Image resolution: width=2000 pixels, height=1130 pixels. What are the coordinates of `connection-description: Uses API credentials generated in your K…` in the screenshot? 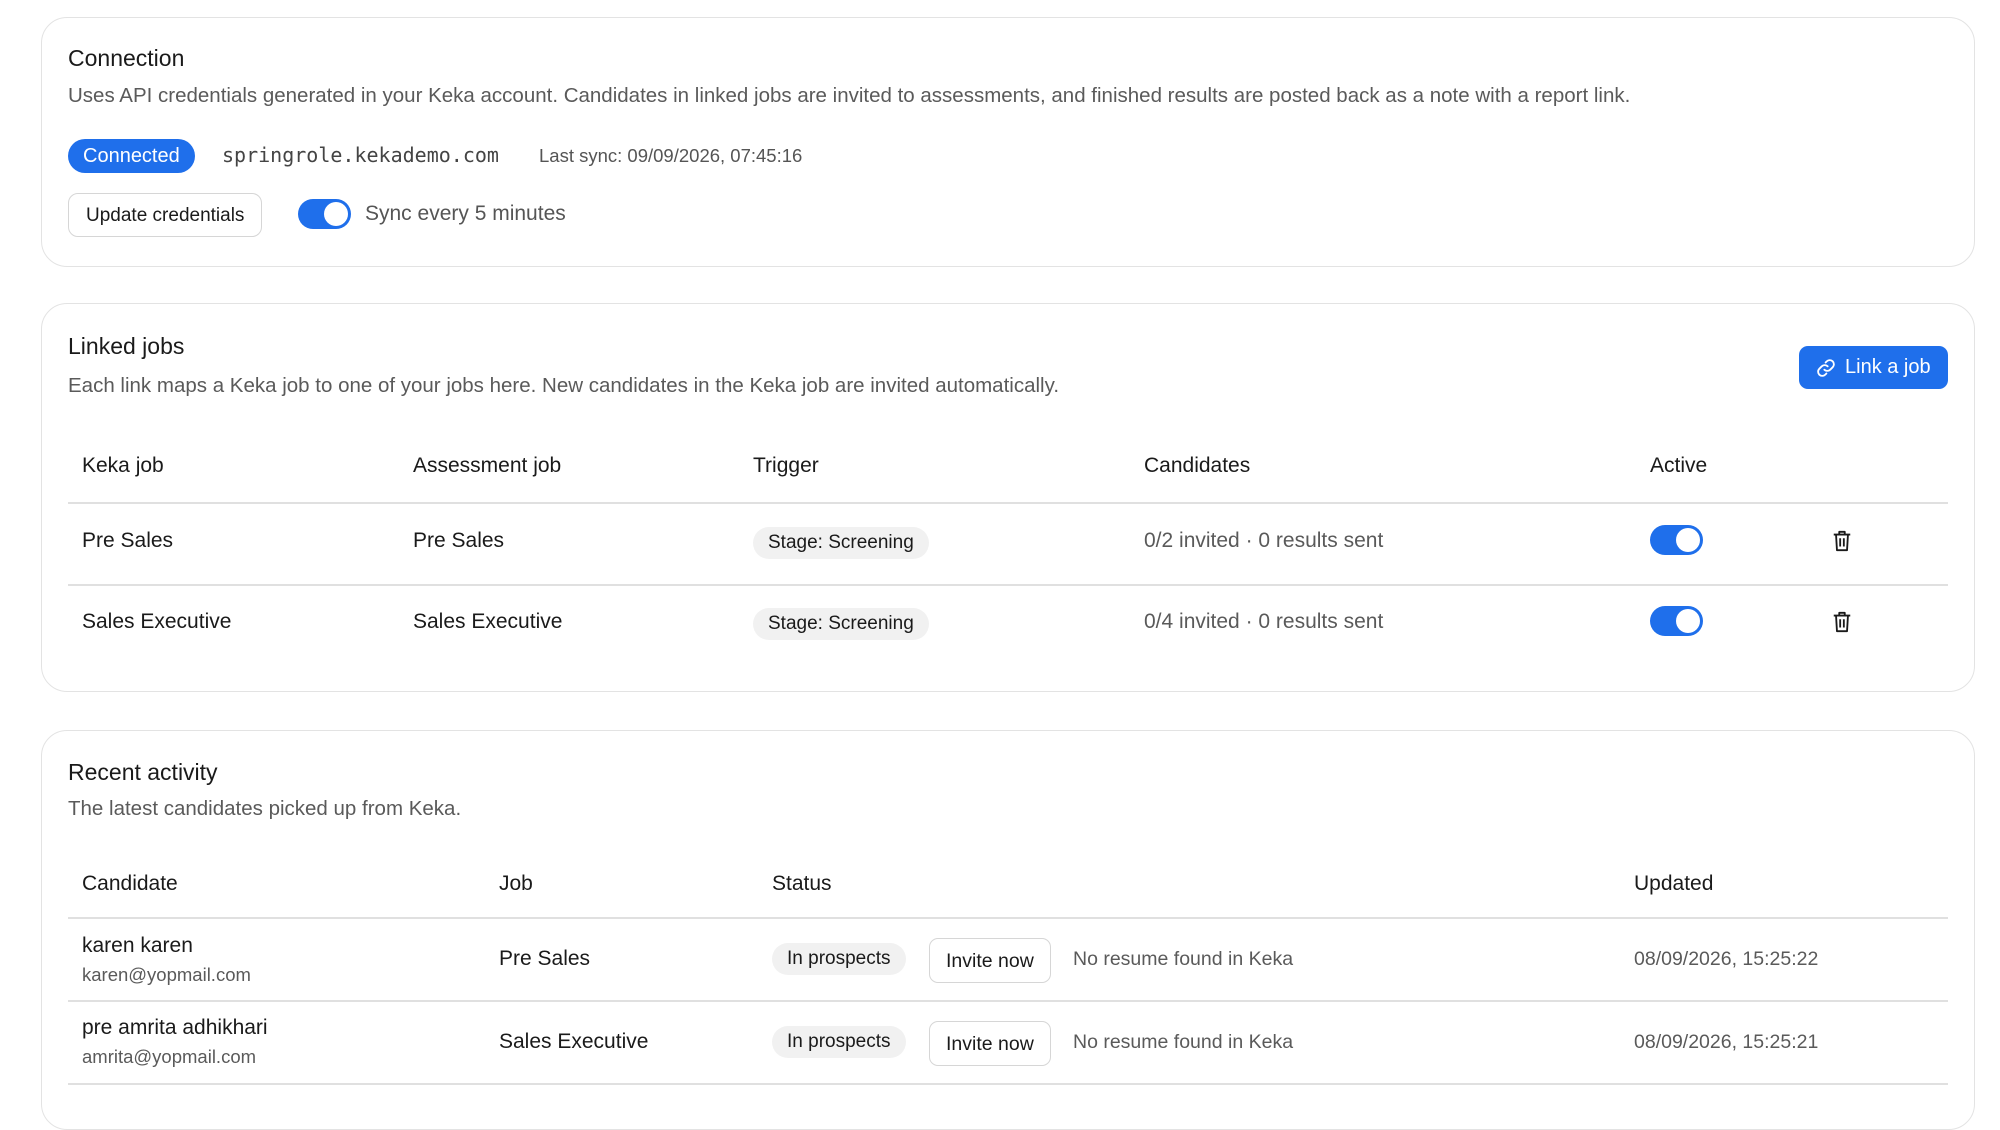 It's located at (849, 95).